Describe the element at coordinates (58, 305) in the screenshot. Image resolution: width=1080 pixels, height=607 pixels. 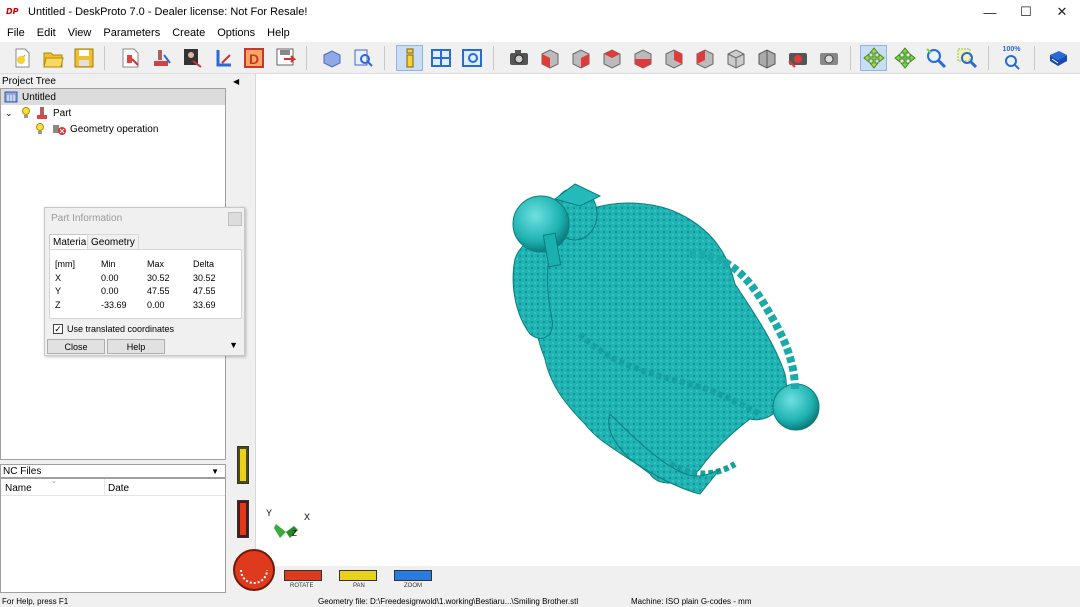
I see `row-axis: Z` at that location.